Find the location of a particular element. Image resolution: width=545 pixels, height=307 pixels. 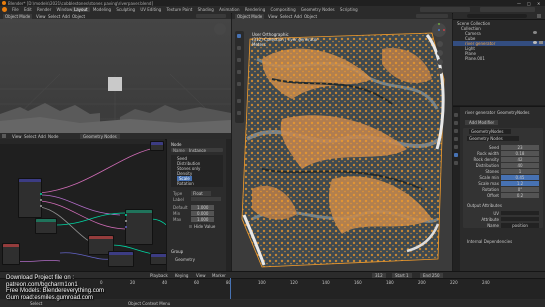

sidebar-max-value: 1.000 is located at coordinates (203, 219).